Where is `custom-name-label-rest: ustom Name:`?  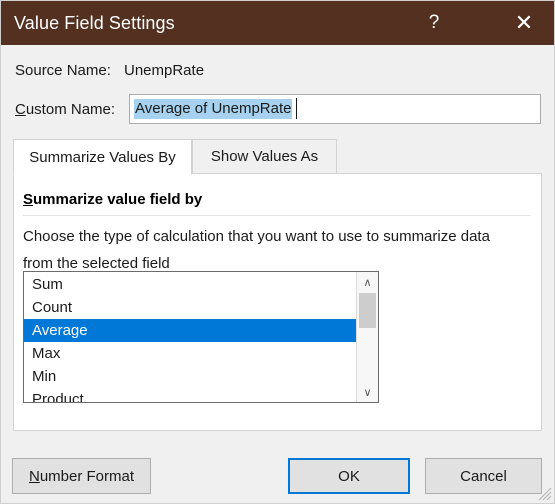
custom-name-label-rest: ustom Name: is located at coordinates (70, 109).